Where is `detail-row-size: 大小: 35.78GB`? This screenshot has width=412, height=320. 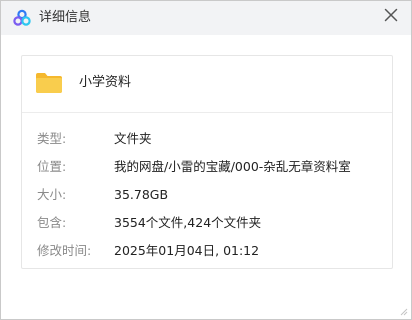 detail-row-size: 大小: 35.78GB is located at coordinates (212, 195).